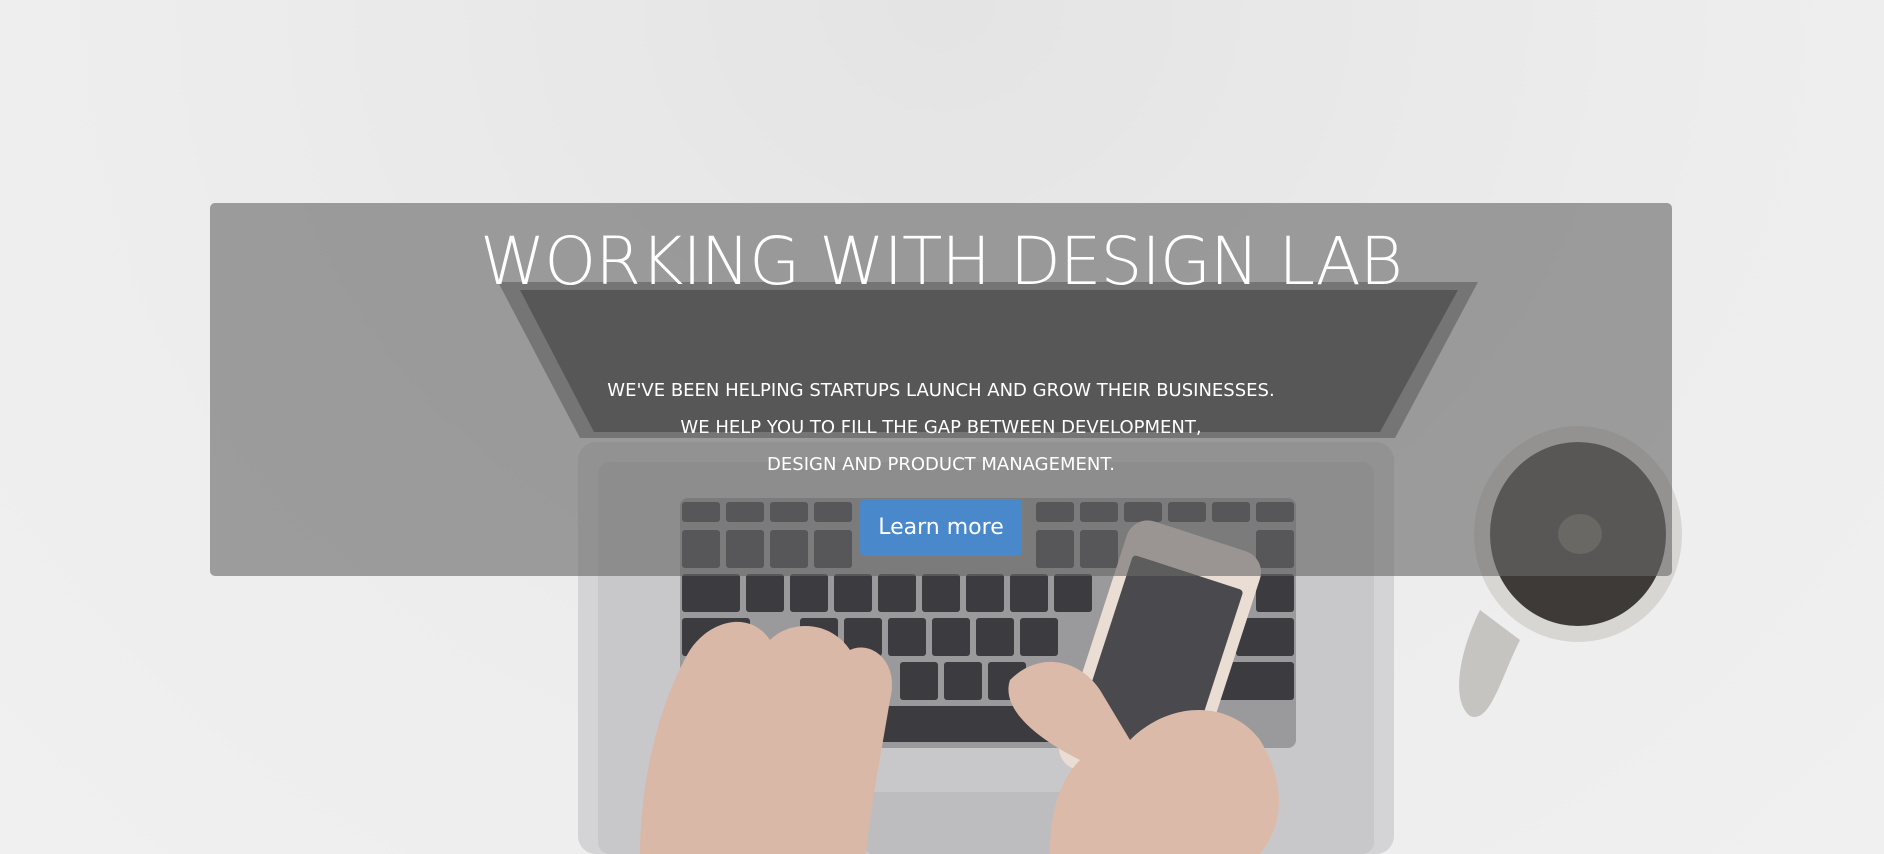  Describe the element at coordinates (941, 261) in the screenshot. I see `hero-title: WORKING WITH DESIGN LAB` at that location.